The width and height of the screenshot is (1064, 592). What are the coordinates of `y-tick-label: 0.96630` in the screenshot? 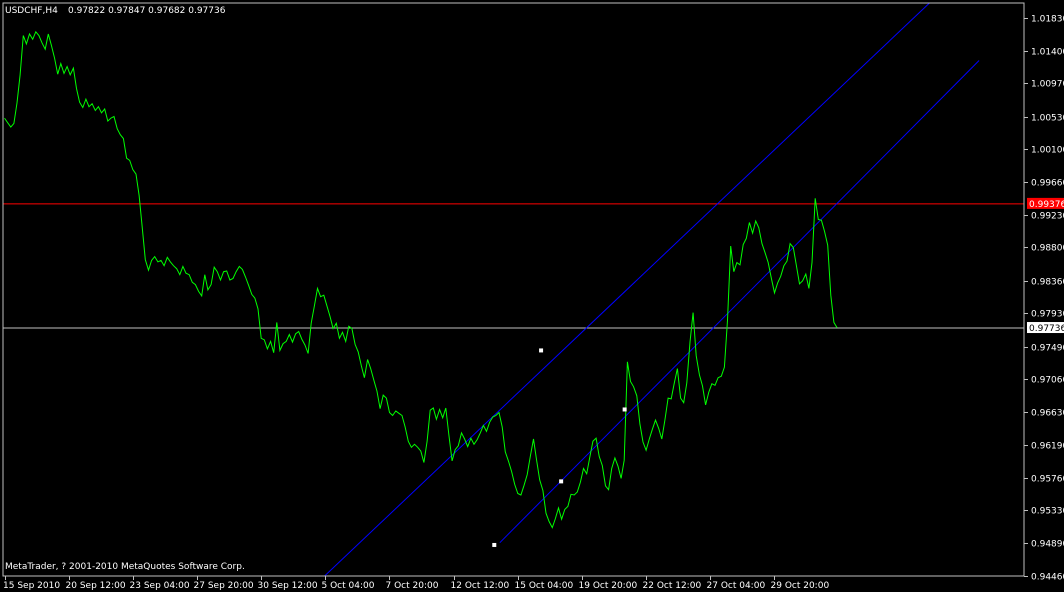 It's located at (1047, 414).